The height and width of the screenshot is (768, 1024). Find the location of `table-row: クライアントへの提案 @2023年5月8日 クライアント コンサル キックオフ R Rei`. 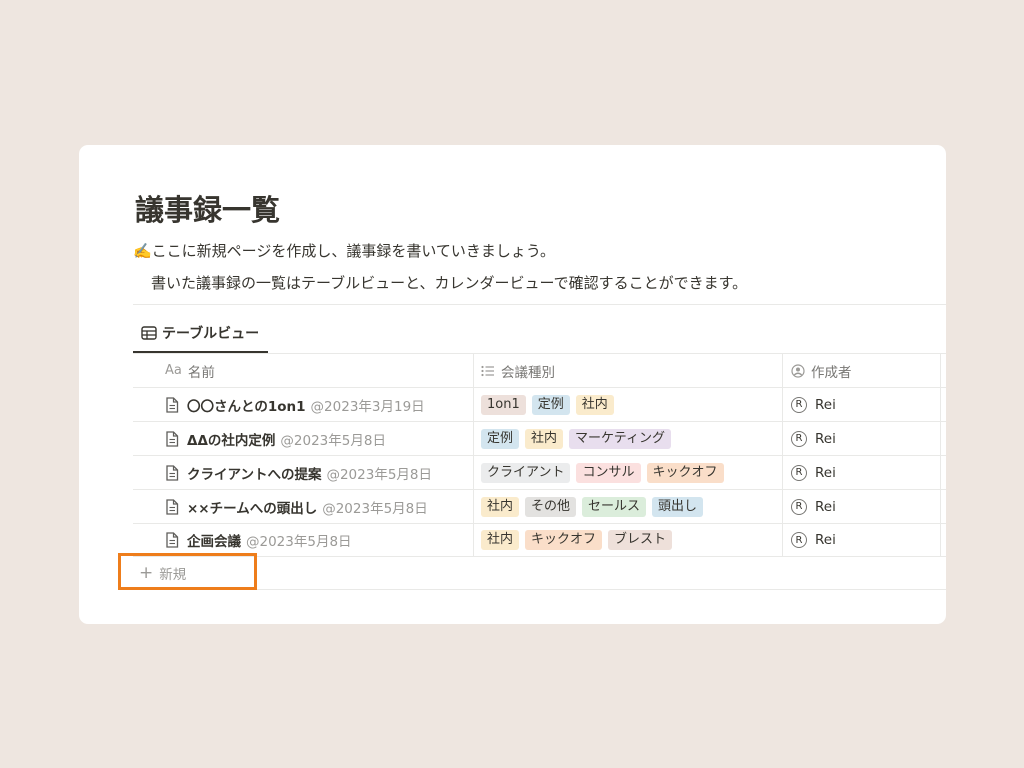

table-row: クライアントへの提案 @2023年5月8日 クライアント コンサル キックオフ R Rei is located at coordinates (539, 472).